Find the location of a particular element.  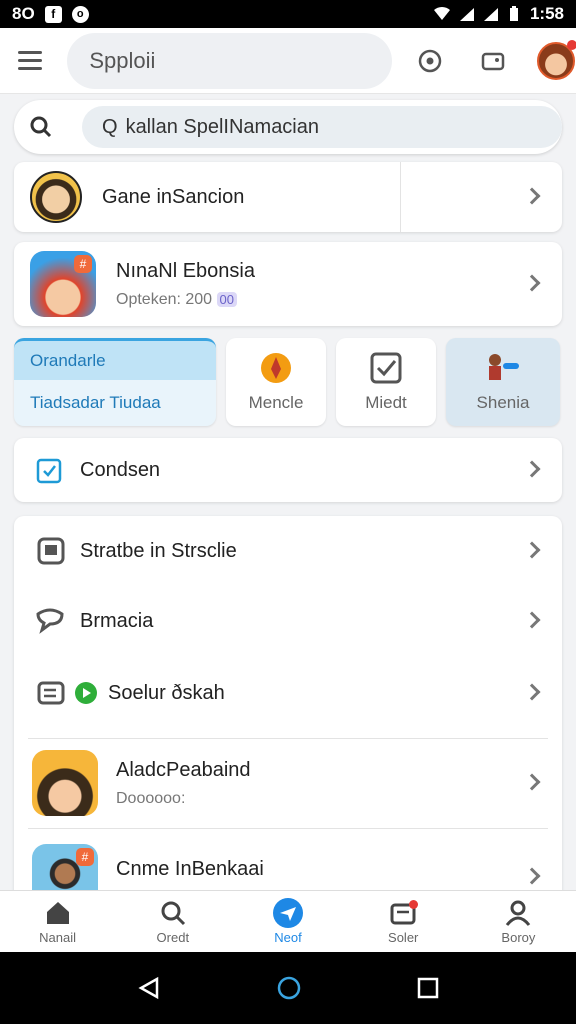

back-icon is located at coordinates (149, 988).